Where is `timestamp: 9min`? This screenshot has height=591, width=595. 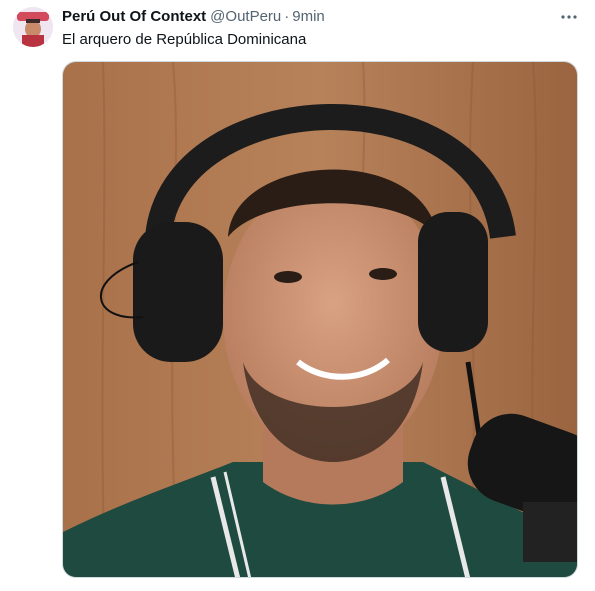
timestamp: 9min is located at coordinates (308, 17).